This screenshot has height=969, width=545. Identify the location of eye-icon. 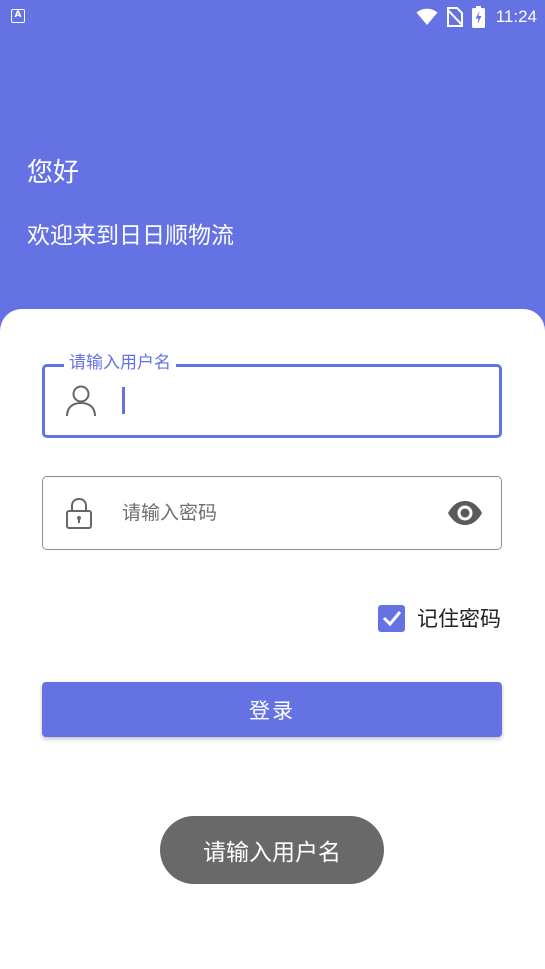
(465, 513).